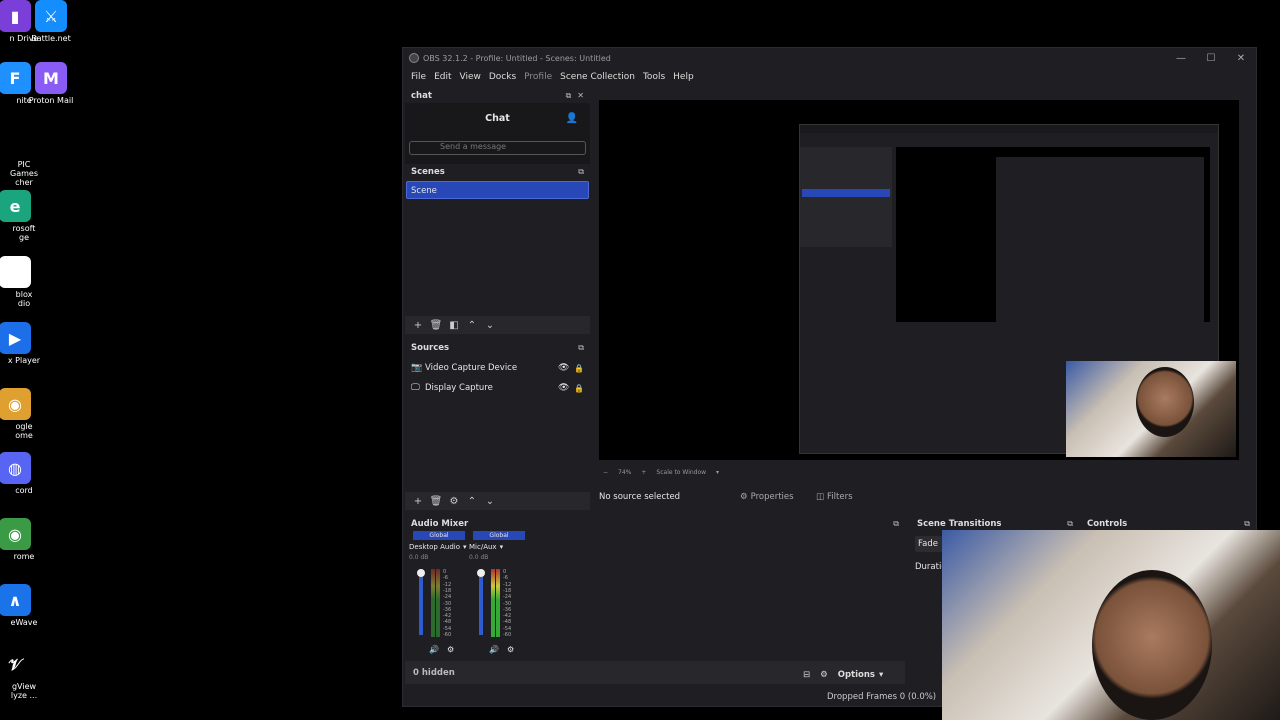  I want to click on meter-tick-label: -60, so click(507, 635).